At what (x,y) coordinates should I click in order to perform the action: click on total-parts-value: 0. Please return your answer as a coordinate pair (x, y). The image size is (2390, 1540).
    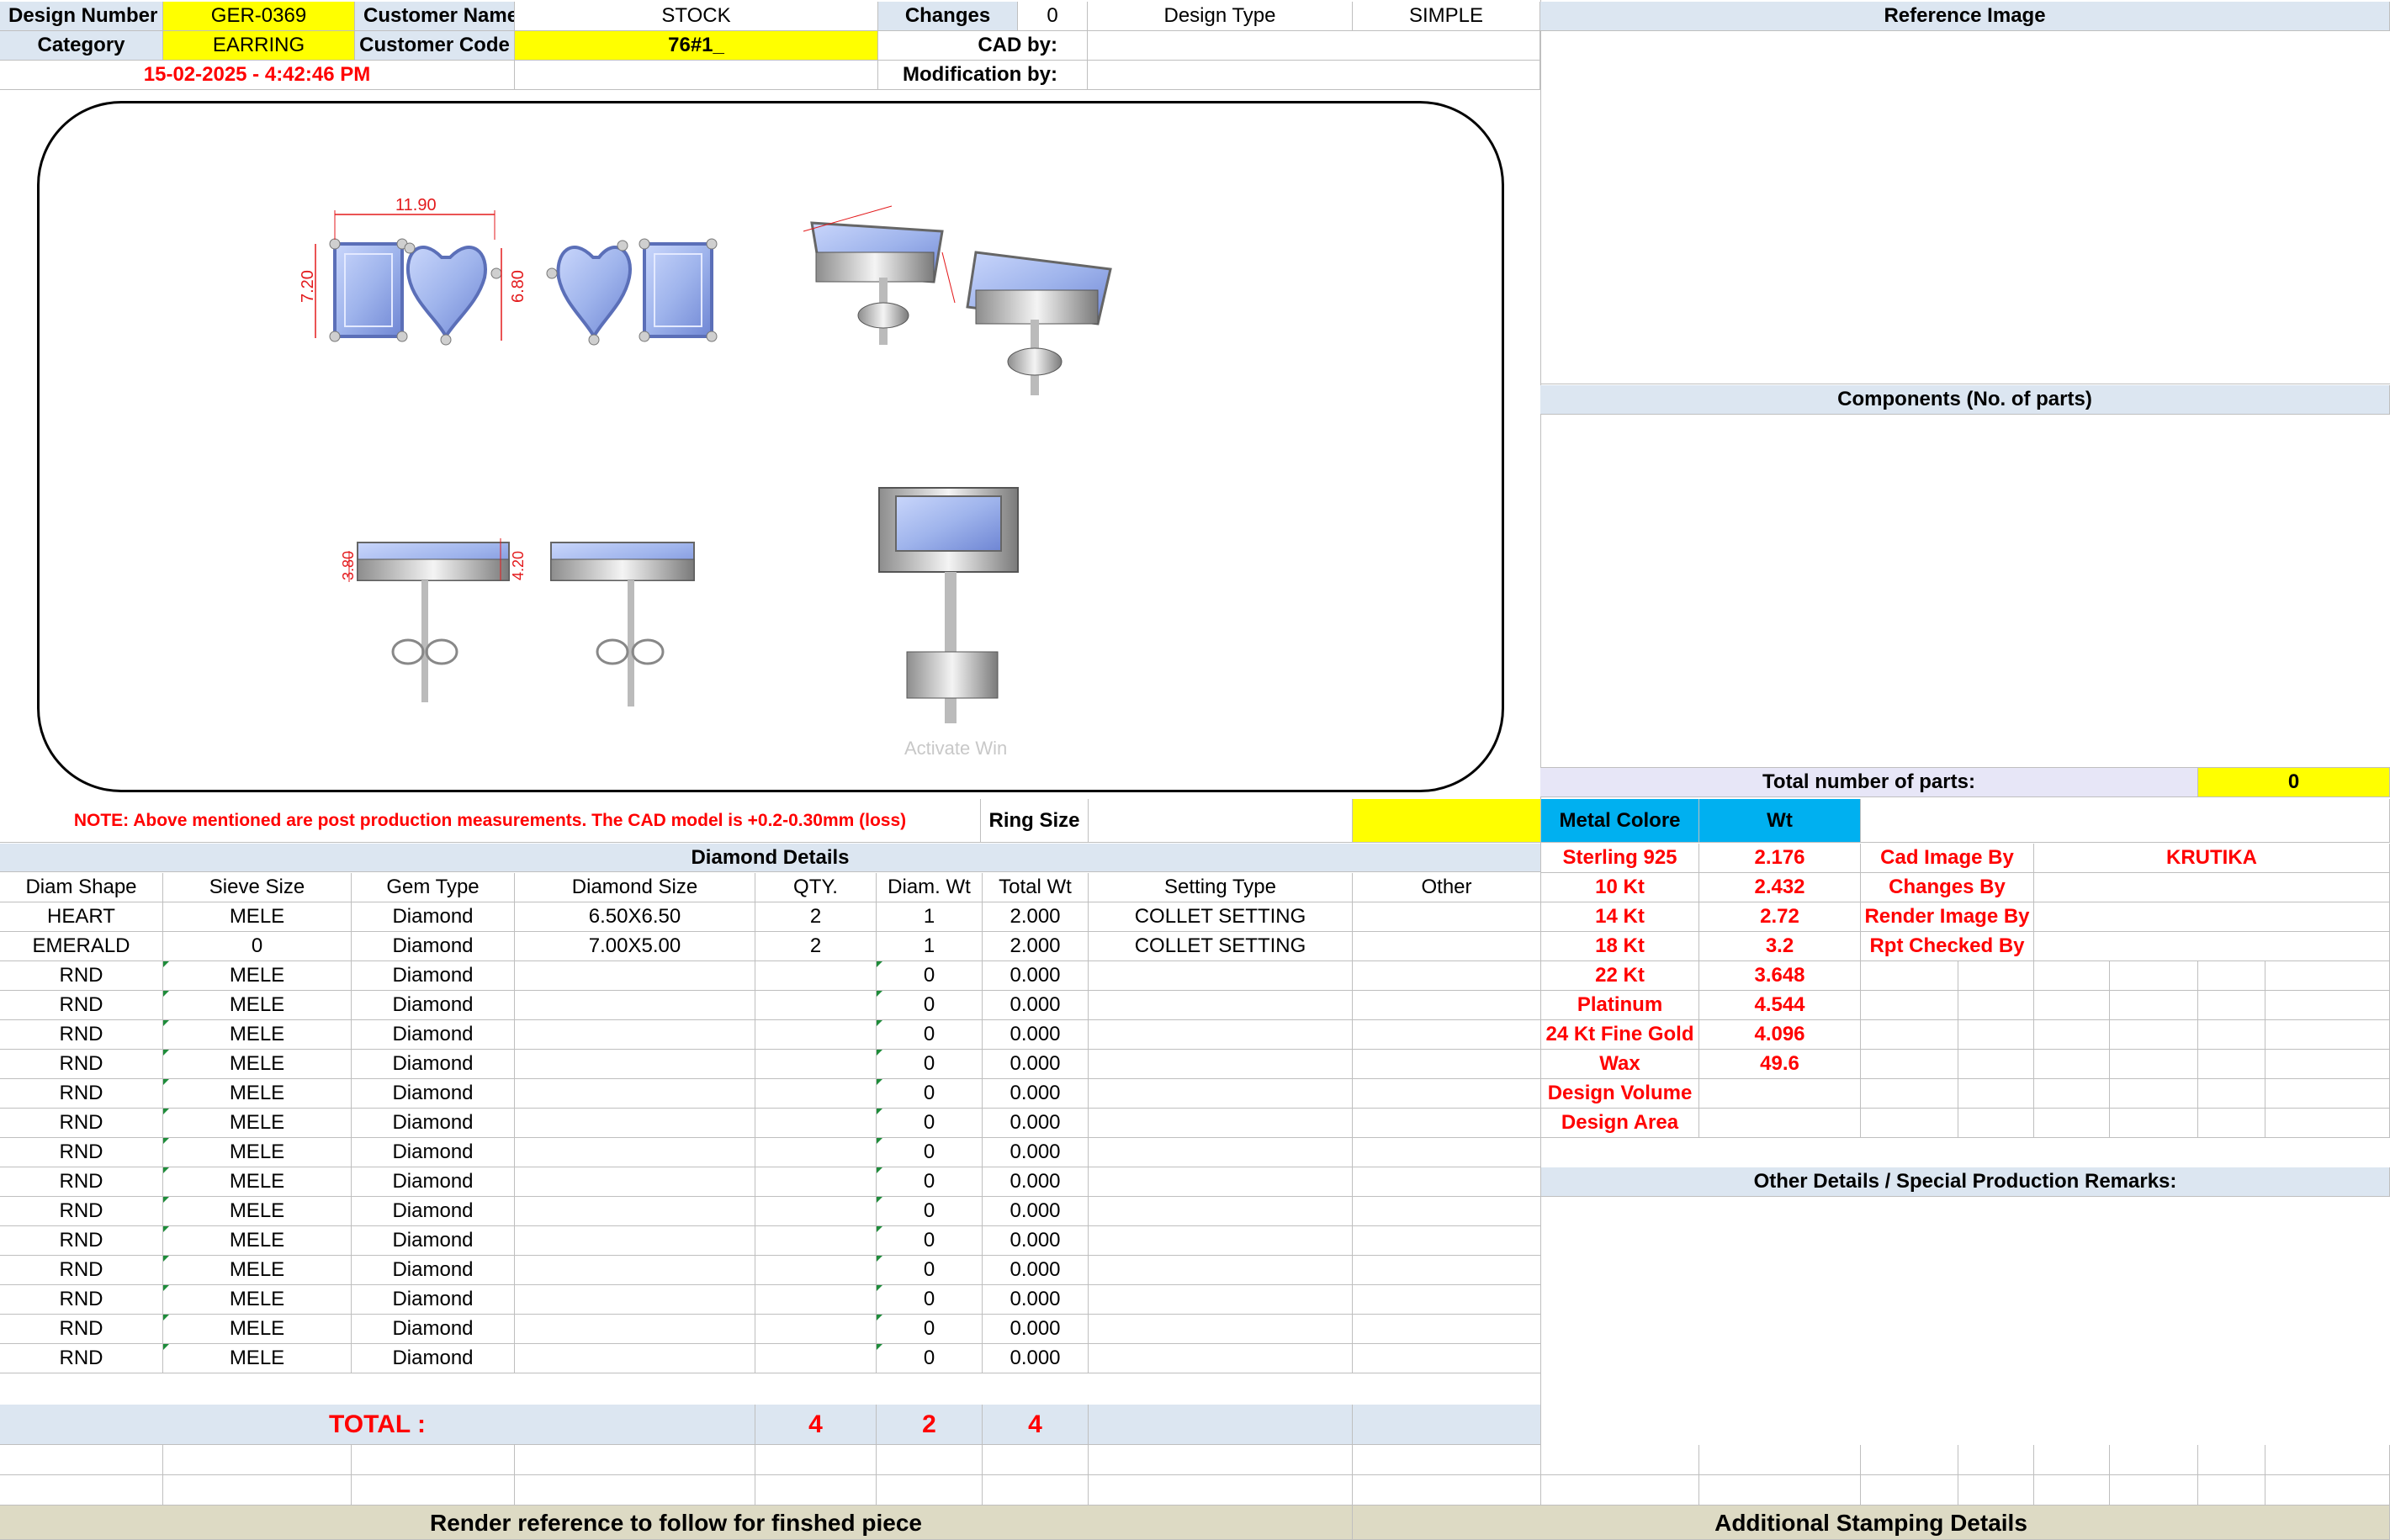
    Looking at the image, I should click on (2294, 783).